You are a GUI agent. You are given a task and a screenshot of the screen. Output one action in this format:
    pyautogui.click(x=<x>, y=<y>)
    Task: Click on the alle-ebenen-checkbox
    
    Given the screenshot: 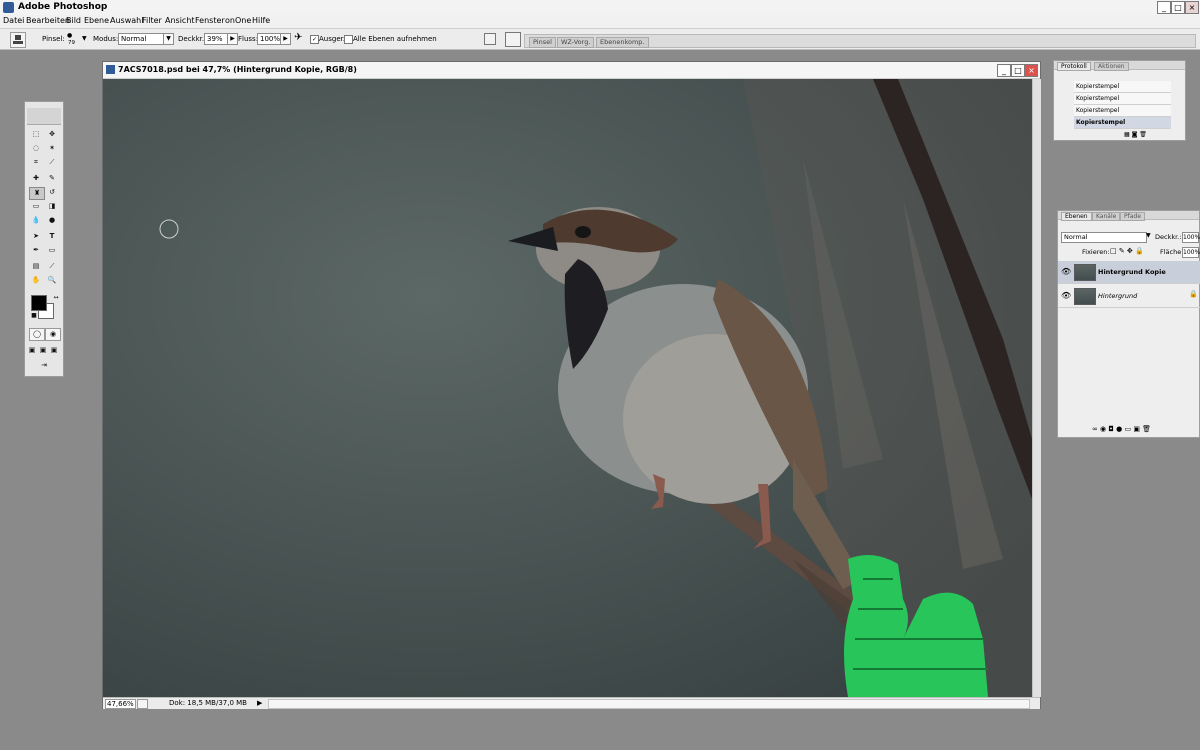 What is the action you would take?
    pyautogui.click(x=348, y=39)
    